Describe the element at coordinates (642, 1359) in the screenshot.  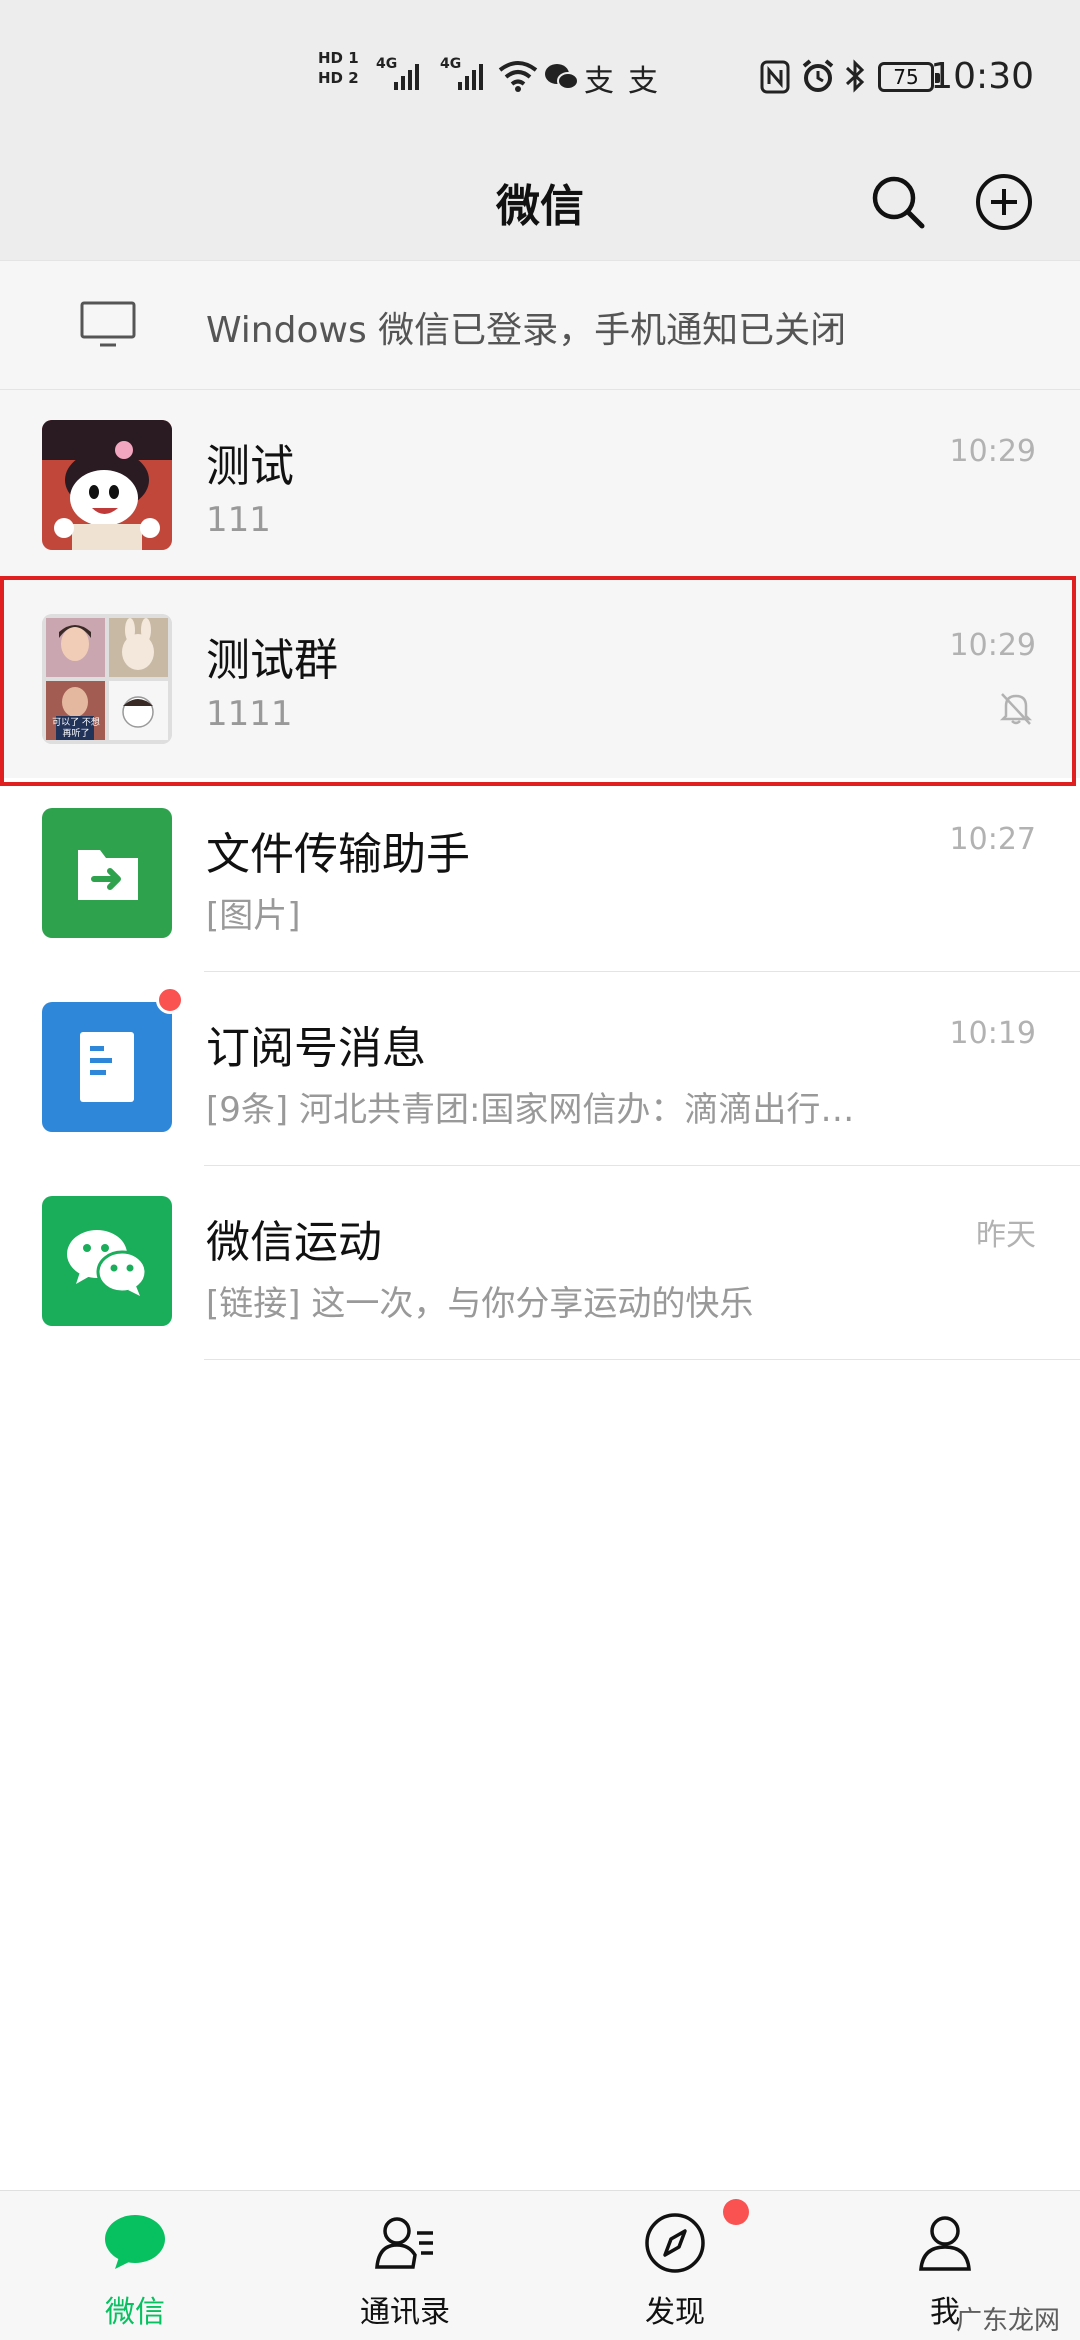
I see `divider` at that location.